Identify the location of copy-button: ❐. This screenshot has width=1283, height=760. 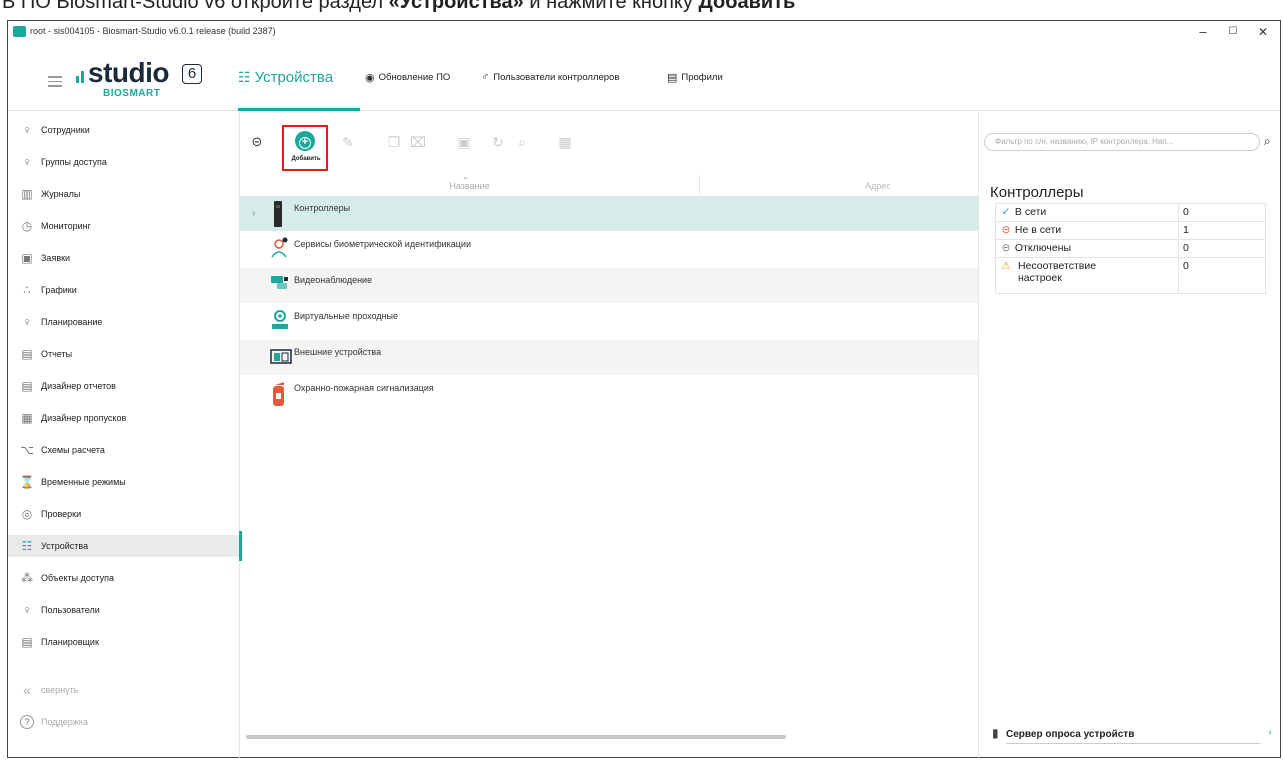
(394, 142).